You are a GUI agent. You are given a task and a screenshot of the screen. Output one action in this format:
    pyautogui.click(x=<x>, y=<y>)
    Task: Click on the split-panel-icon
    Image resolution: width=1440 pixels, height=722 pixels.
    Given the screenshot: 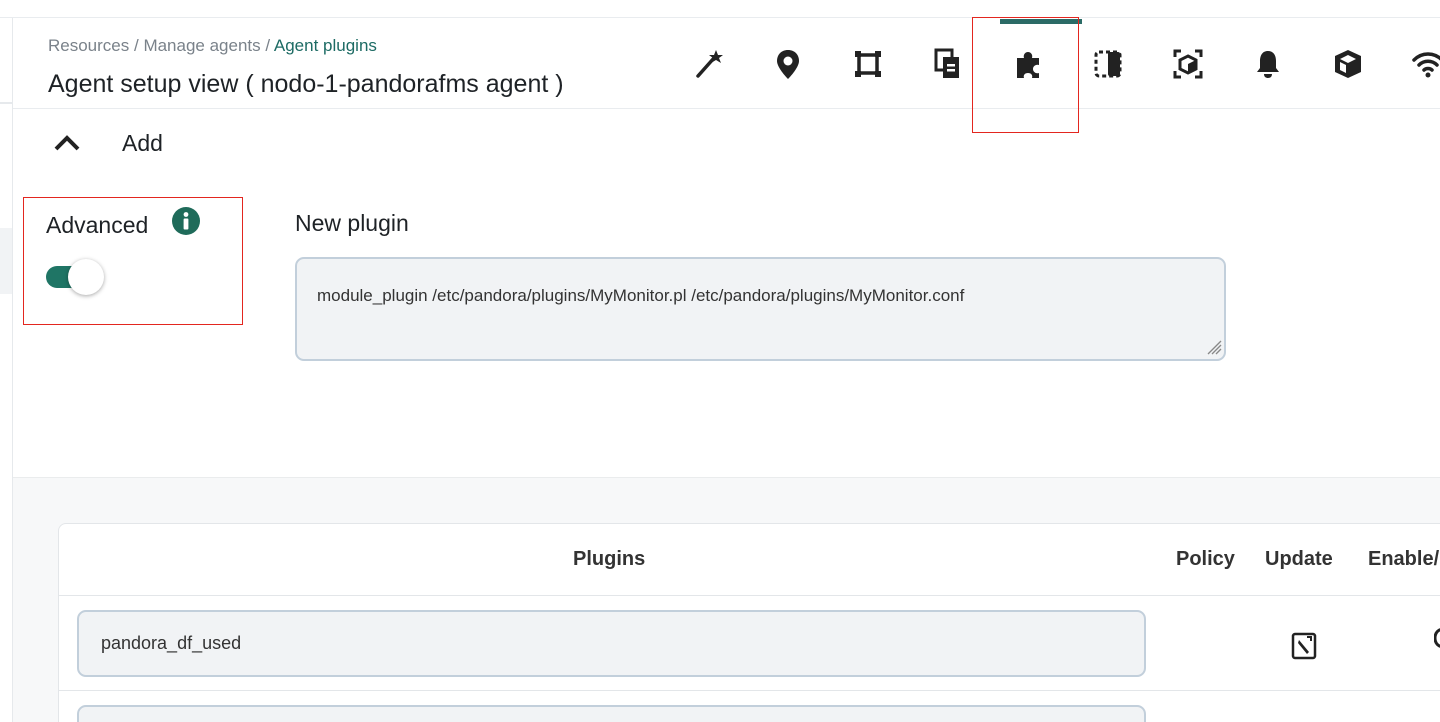 What is the action you would take?
    pyautogui.click(x=1108, y=63)
    